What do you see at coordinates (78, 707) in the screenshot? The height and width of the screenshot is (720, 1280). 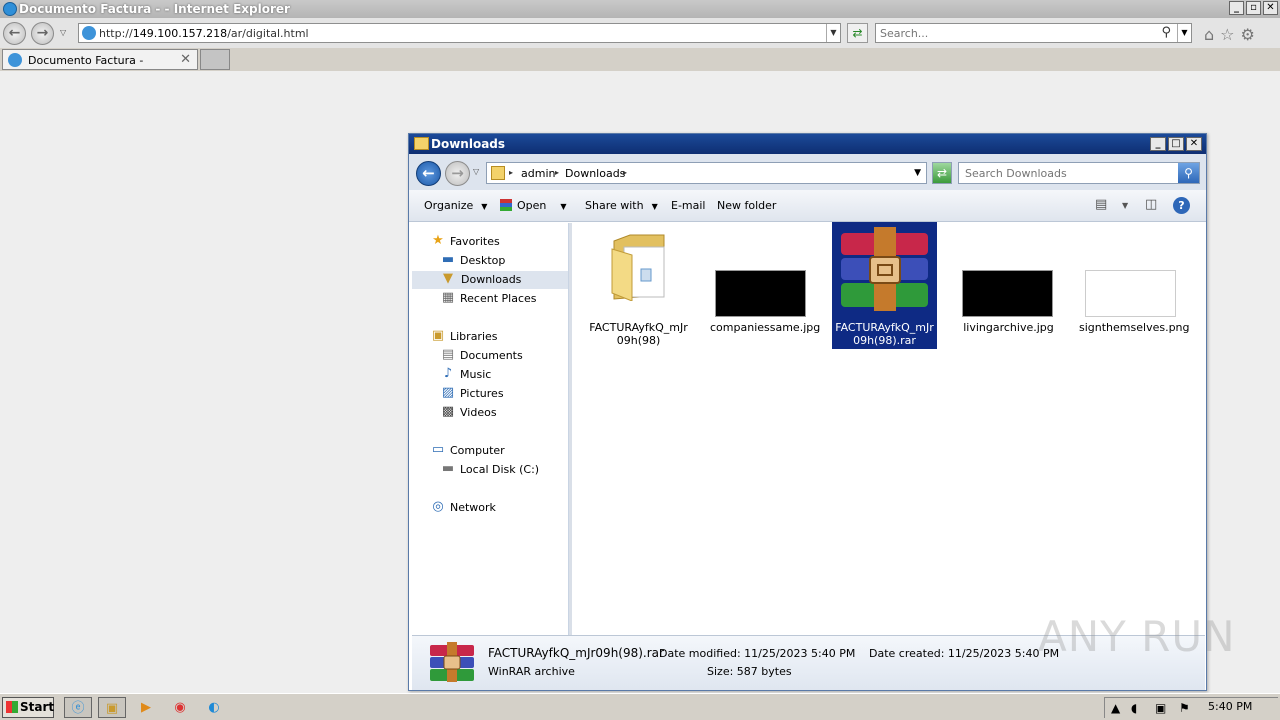 I see `taskbar-ie-icon: ⓔ` at bounding box center [78, 707].